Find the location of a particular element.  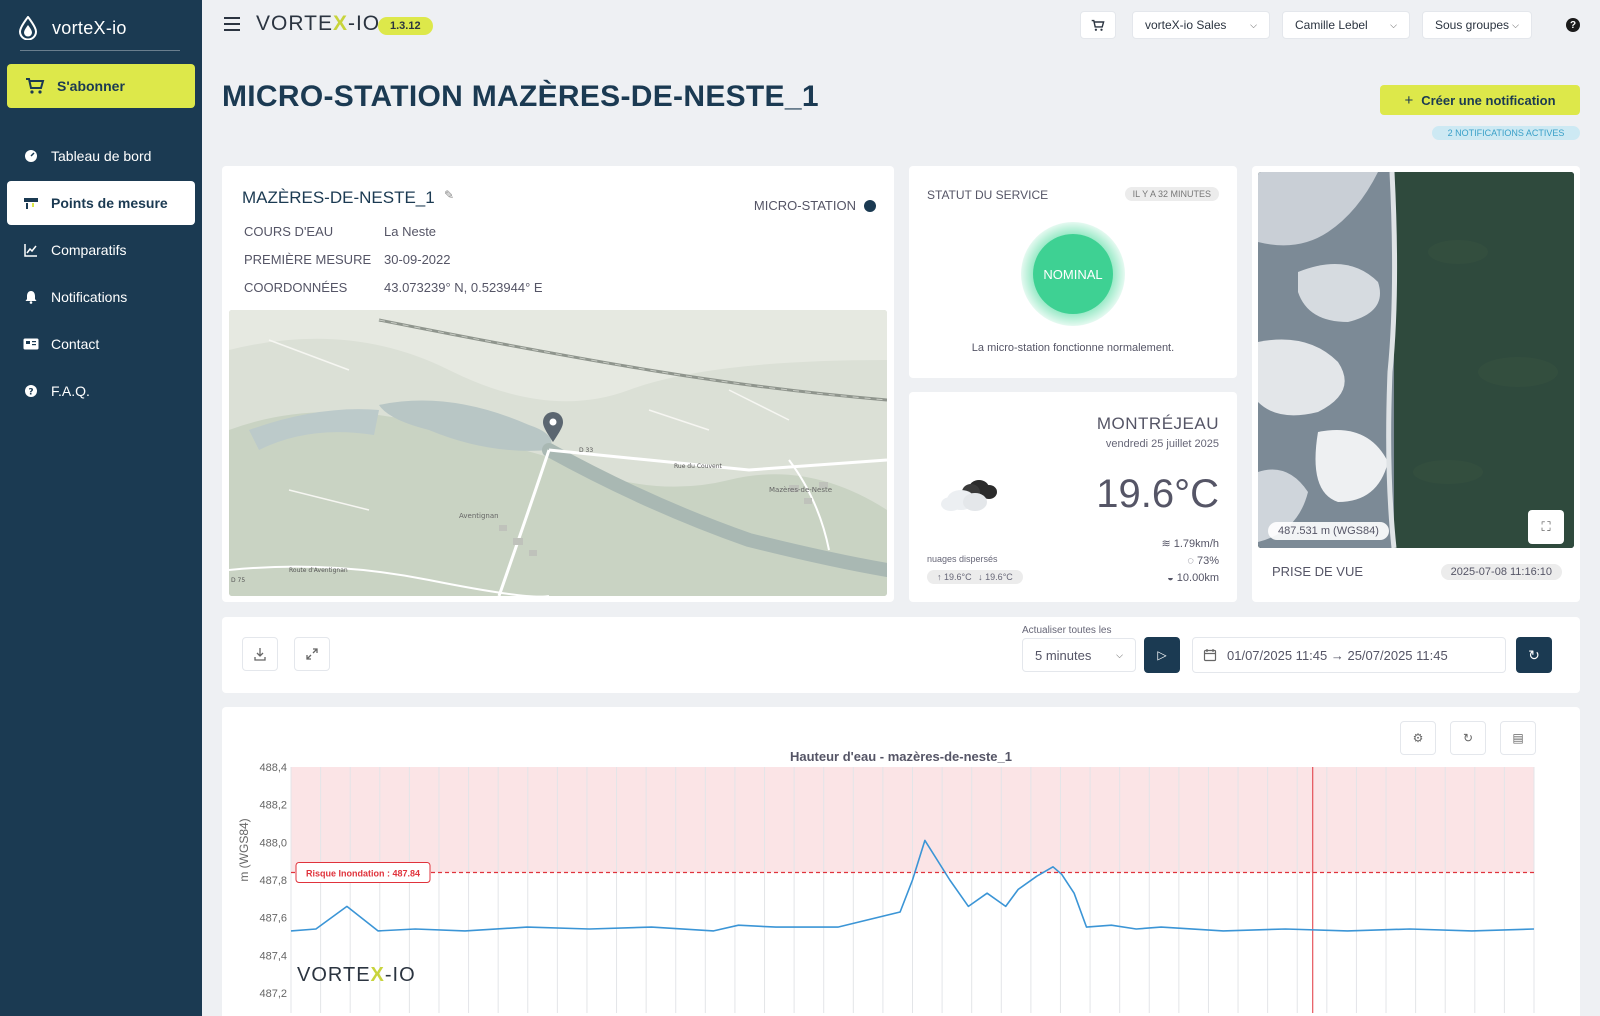

version-badge: 1.3.12 is located at coordinates (405, 26).